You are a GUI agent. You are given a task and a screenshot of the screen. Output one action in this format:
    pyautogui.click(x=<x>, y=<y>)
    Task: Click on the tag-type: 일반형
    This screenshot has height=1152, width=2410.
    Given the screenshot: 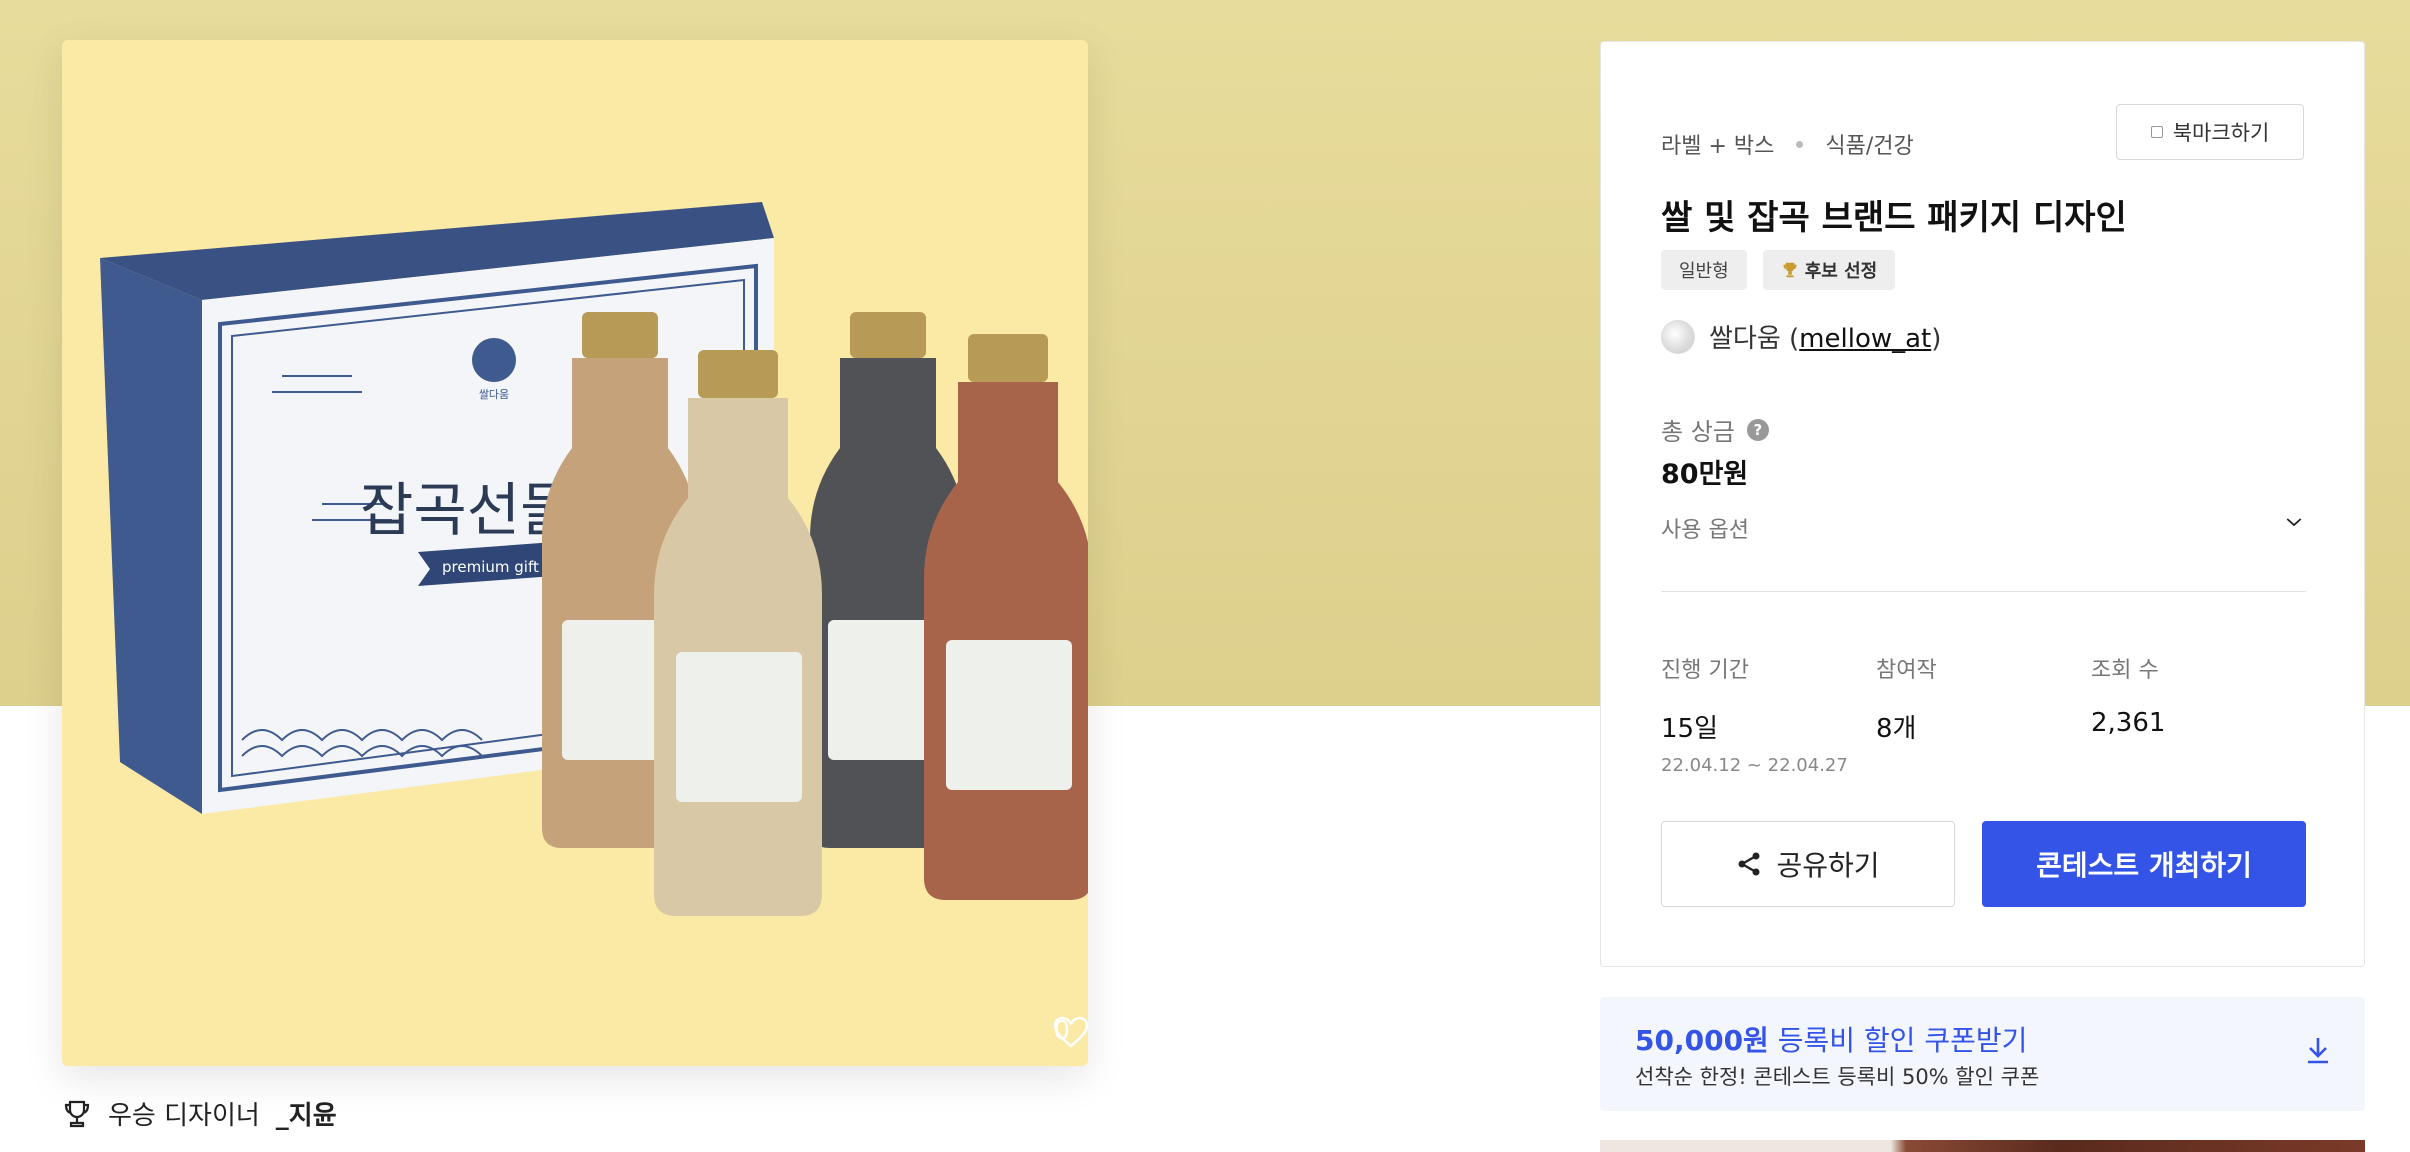 What is the action you would take?
    pyautogui.click(x=1704, y=270)
    